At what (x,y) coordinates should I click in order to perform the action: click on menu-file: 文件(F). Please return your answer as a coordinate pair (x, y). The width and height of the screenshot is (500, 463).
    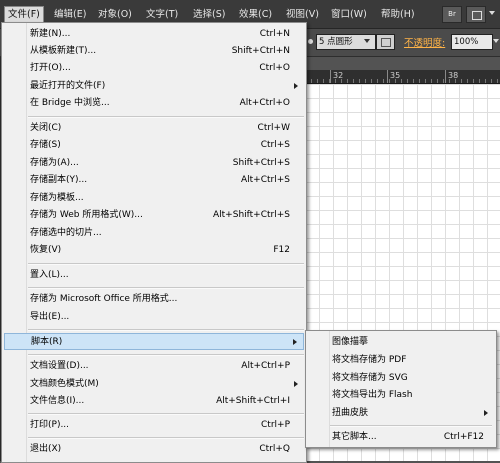
    Looking at the image, I should click on (24, 14).